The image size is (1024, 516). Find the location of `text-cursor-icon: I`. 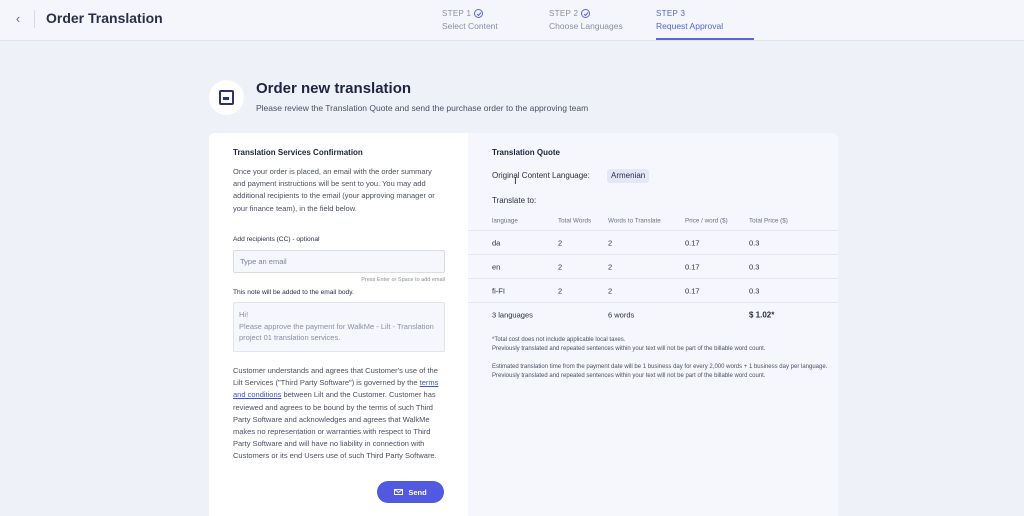

text-cursor-icon: I is located at coordinates (515, 181).